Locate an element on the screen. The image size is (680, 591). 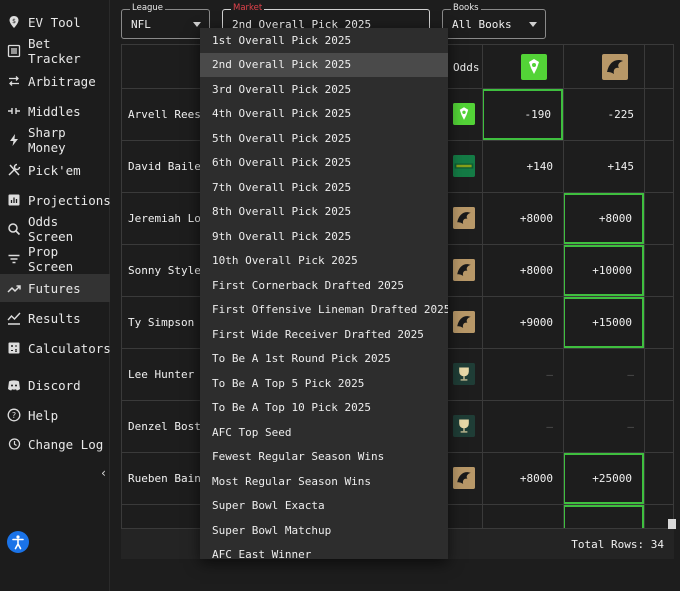
market-option: AFC Top Seed is located at coordinates (324, 432).